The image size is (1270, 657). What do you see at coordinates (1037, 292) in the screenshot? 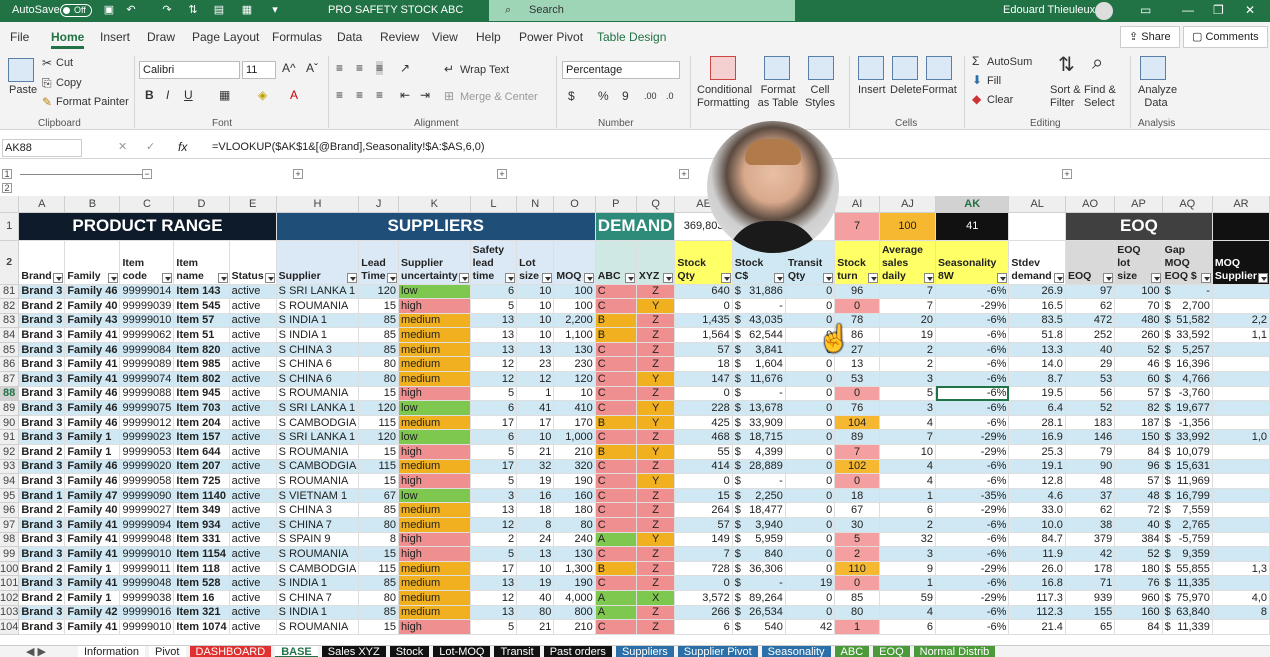
I see `cell-stdev-demand: 26.9` at bounding box center [1037, 292].